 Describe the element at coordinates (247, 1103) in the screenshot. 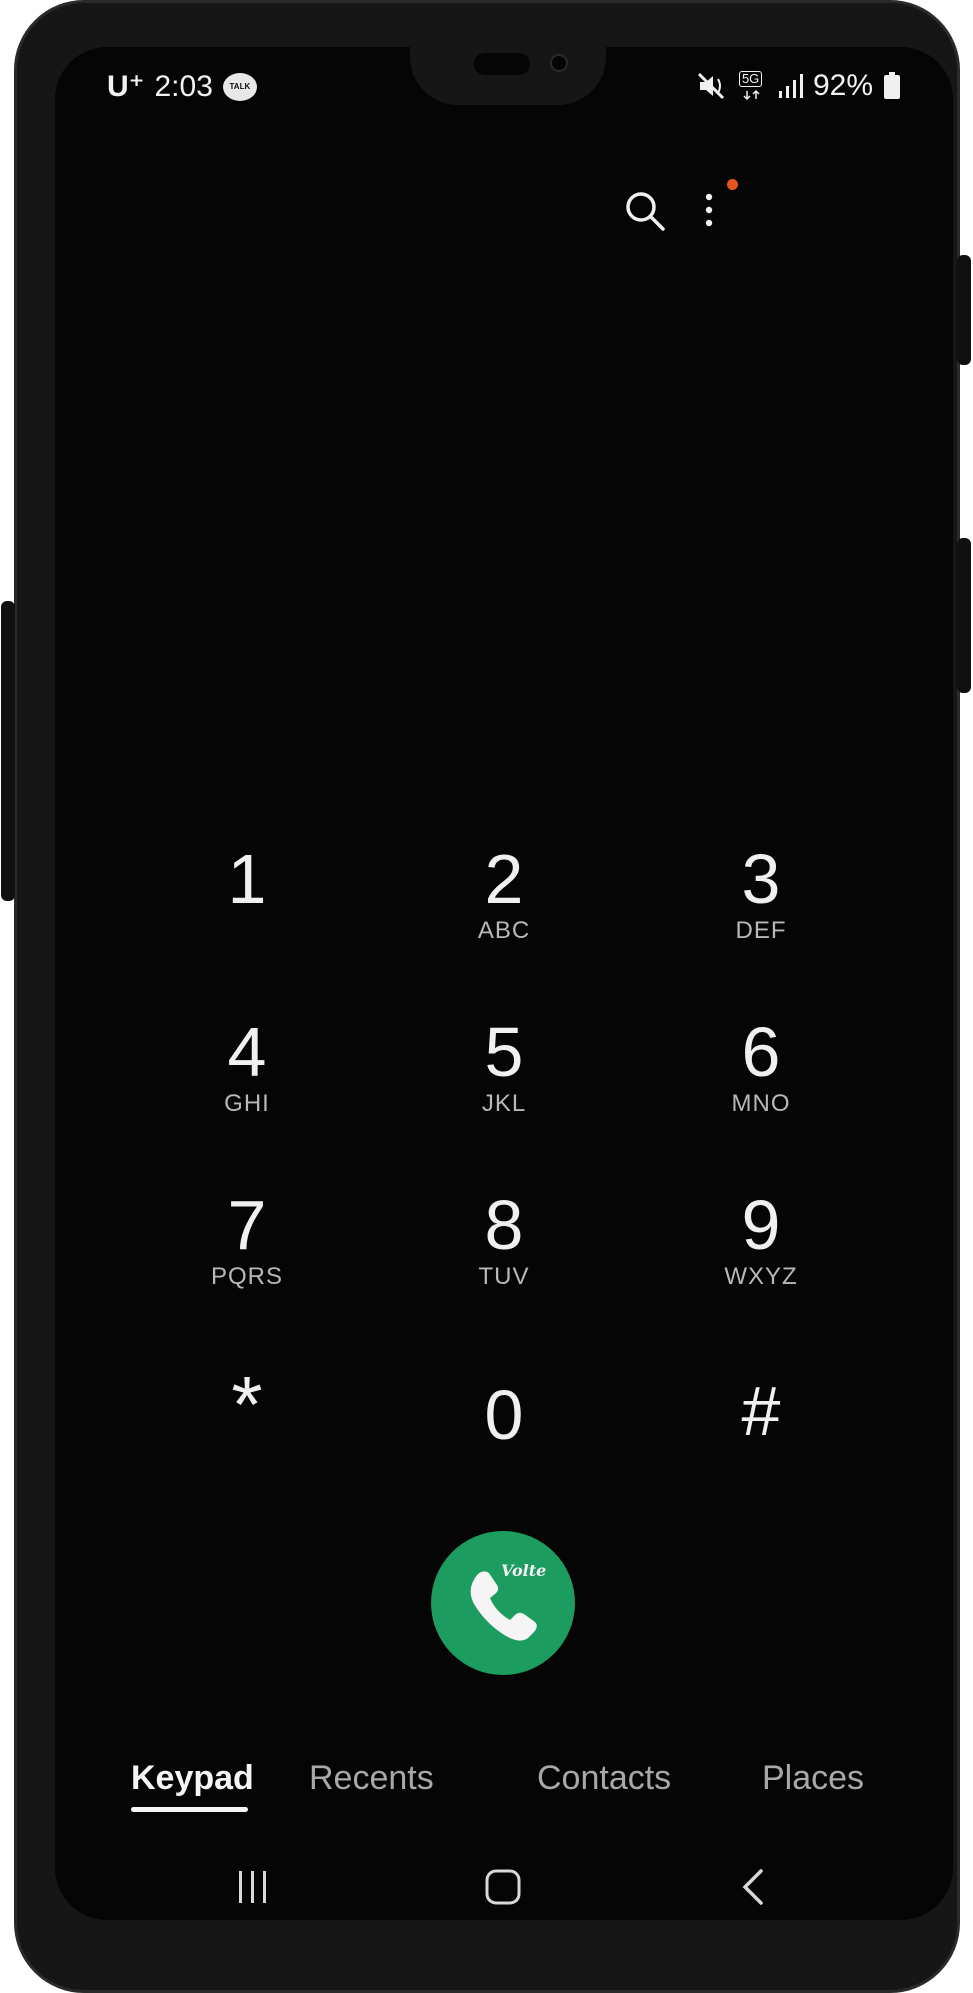

I see `key-letters: GHI` at that location.